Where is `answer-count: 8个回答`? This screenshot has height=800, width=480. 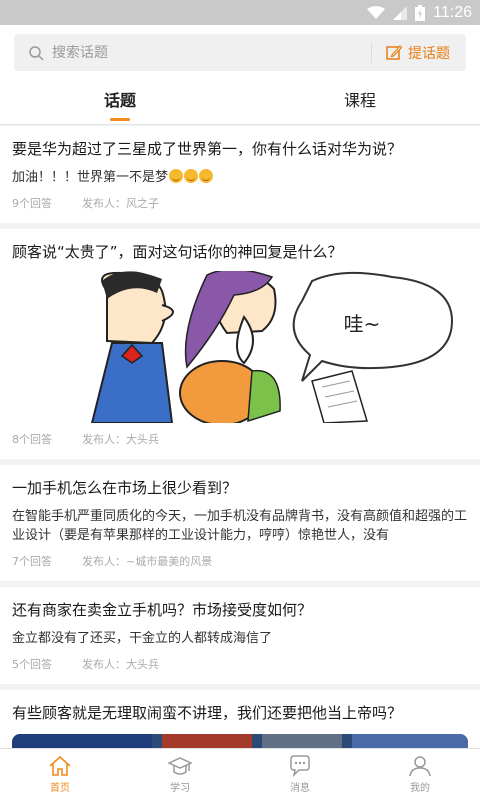 answer-count: 8个回答 is located at coordinates (32, 439).